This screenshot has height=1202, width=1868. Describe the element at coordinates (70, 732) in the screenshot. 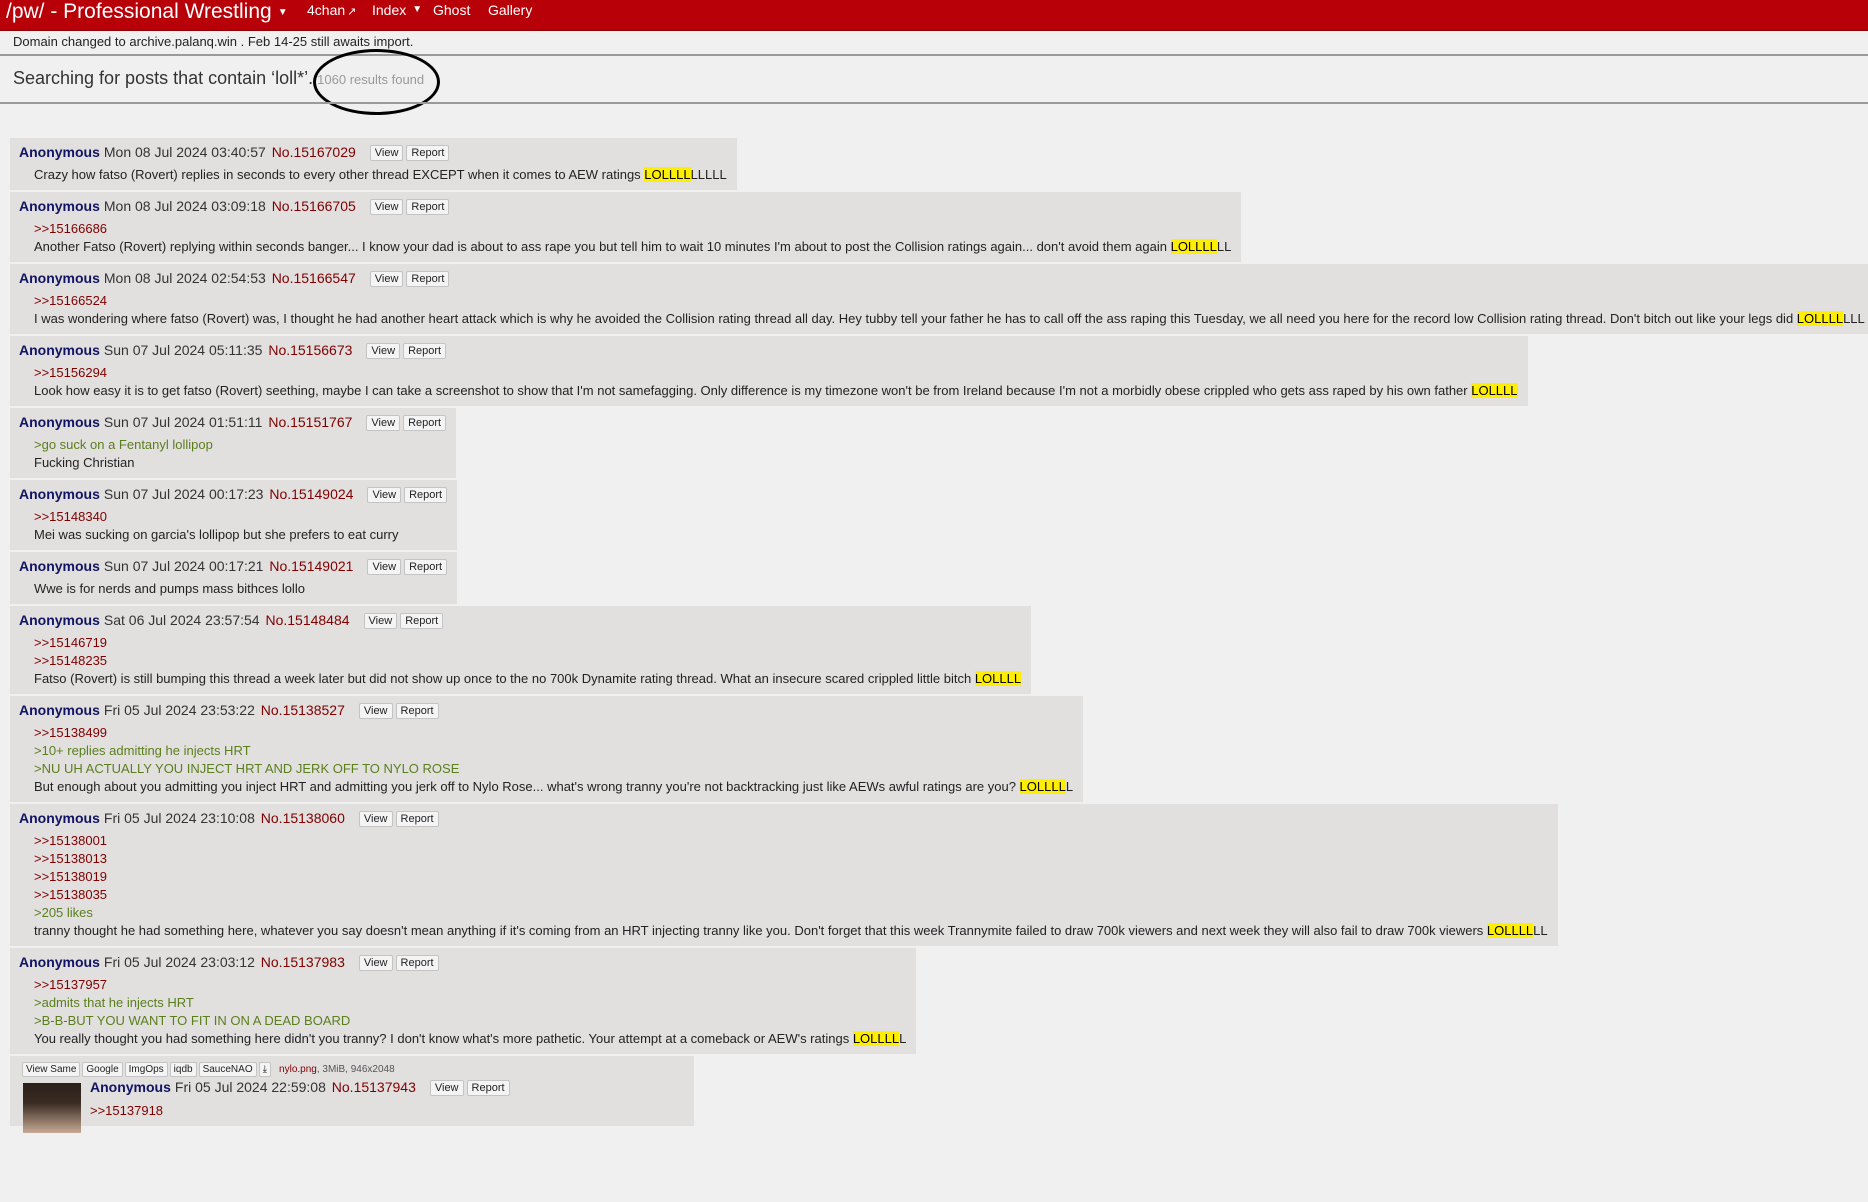

I see `quote-link: >>15138499` at that location.